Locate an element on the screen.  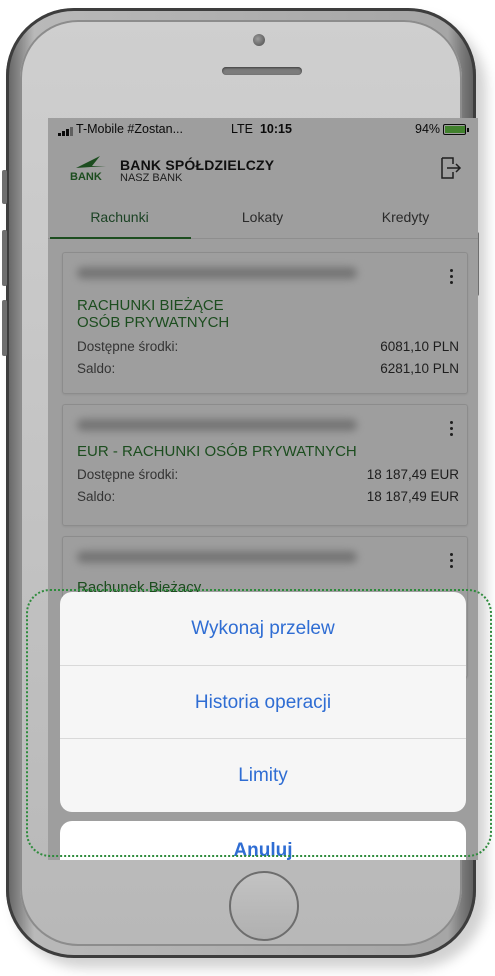
home-button is located at coordinates (264, 906).